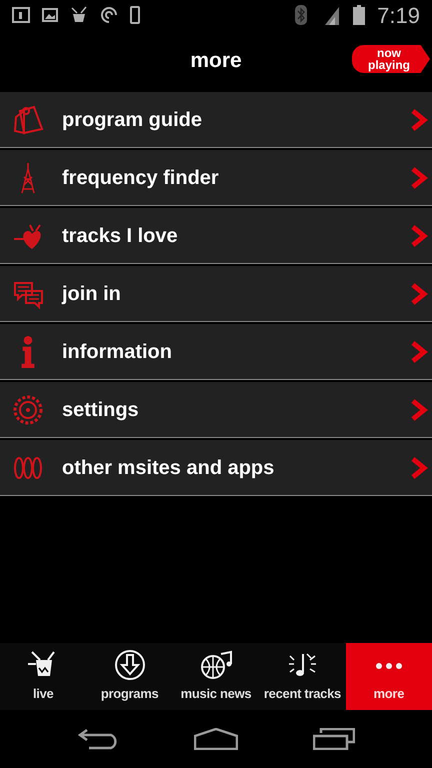 Image resolution: width=432 pixels, height=768 pixels. I want to click on tab: music news, so click(216, 676).